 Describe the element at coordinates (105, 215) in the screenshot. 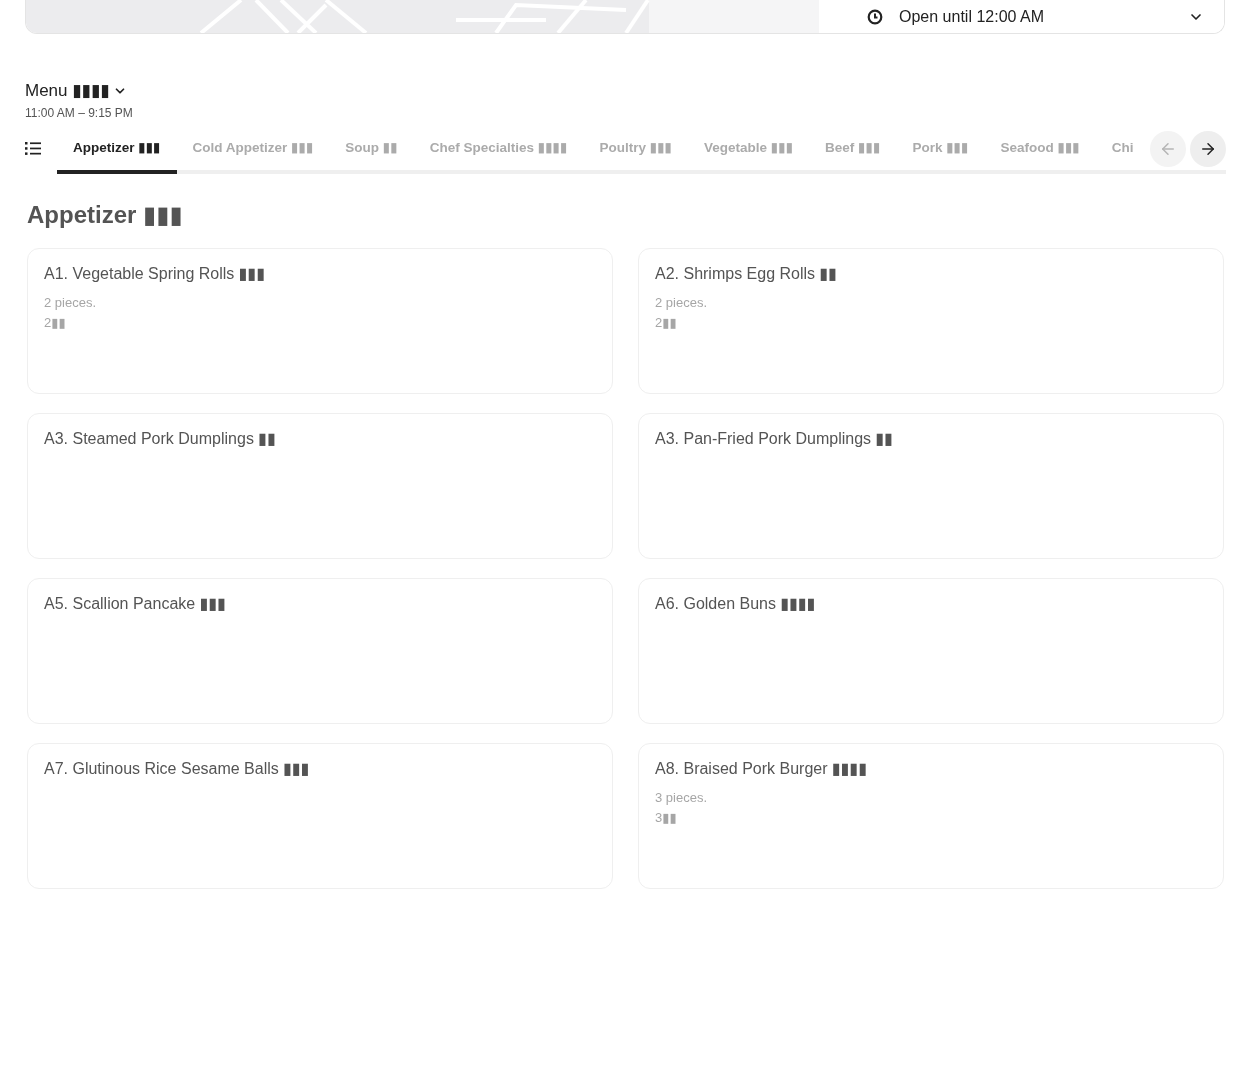

I see `section-title: Appetizer ▮▮▮` at that location.